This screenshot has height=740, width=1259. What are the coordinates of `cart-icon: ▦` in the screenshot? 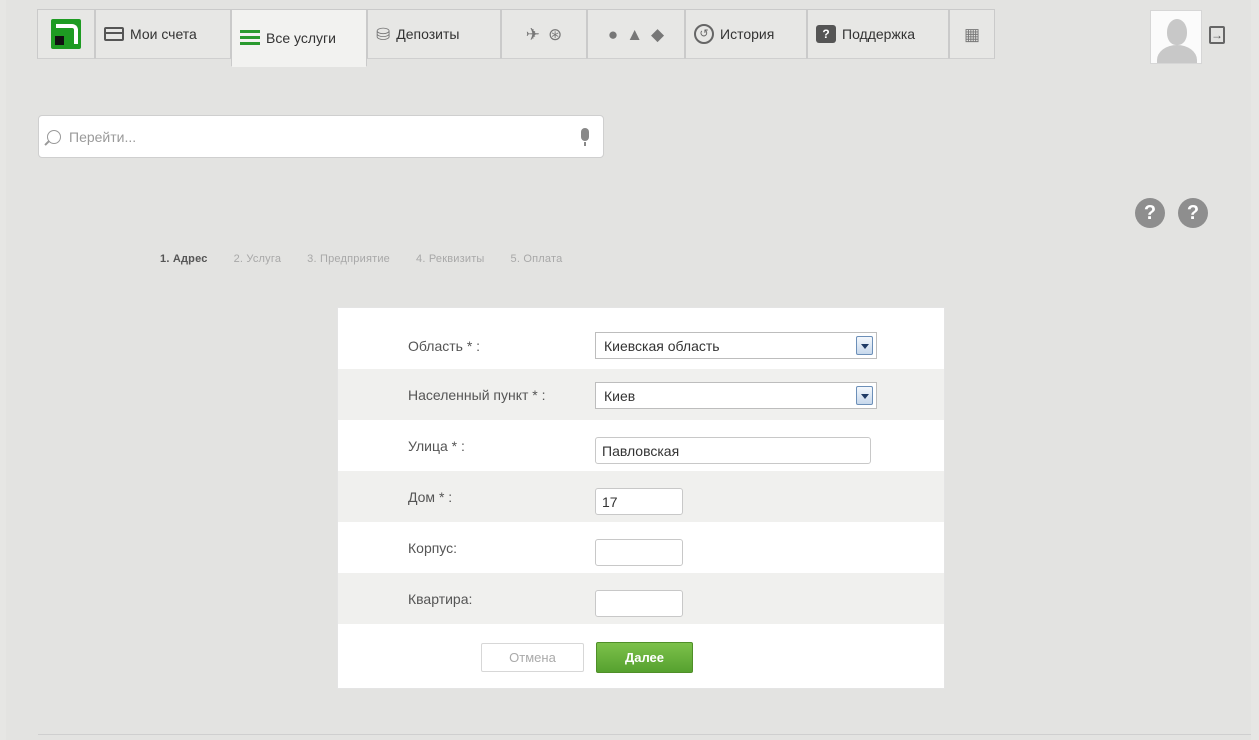 It's located at (972, 34).